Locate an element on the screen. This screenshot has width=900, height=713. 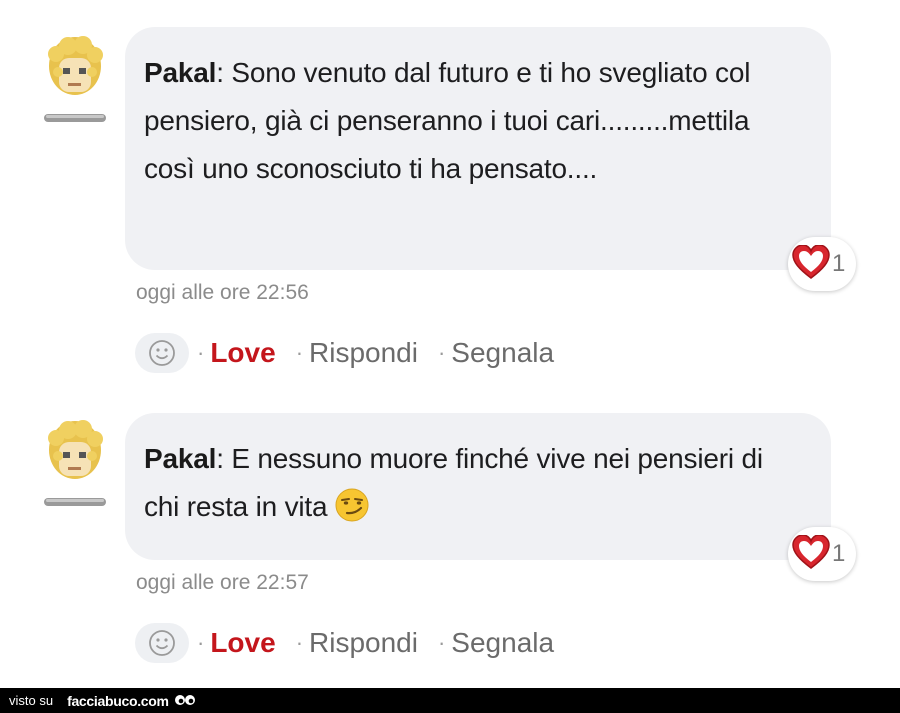
eyes-icon is located at coordinates (184, 699).